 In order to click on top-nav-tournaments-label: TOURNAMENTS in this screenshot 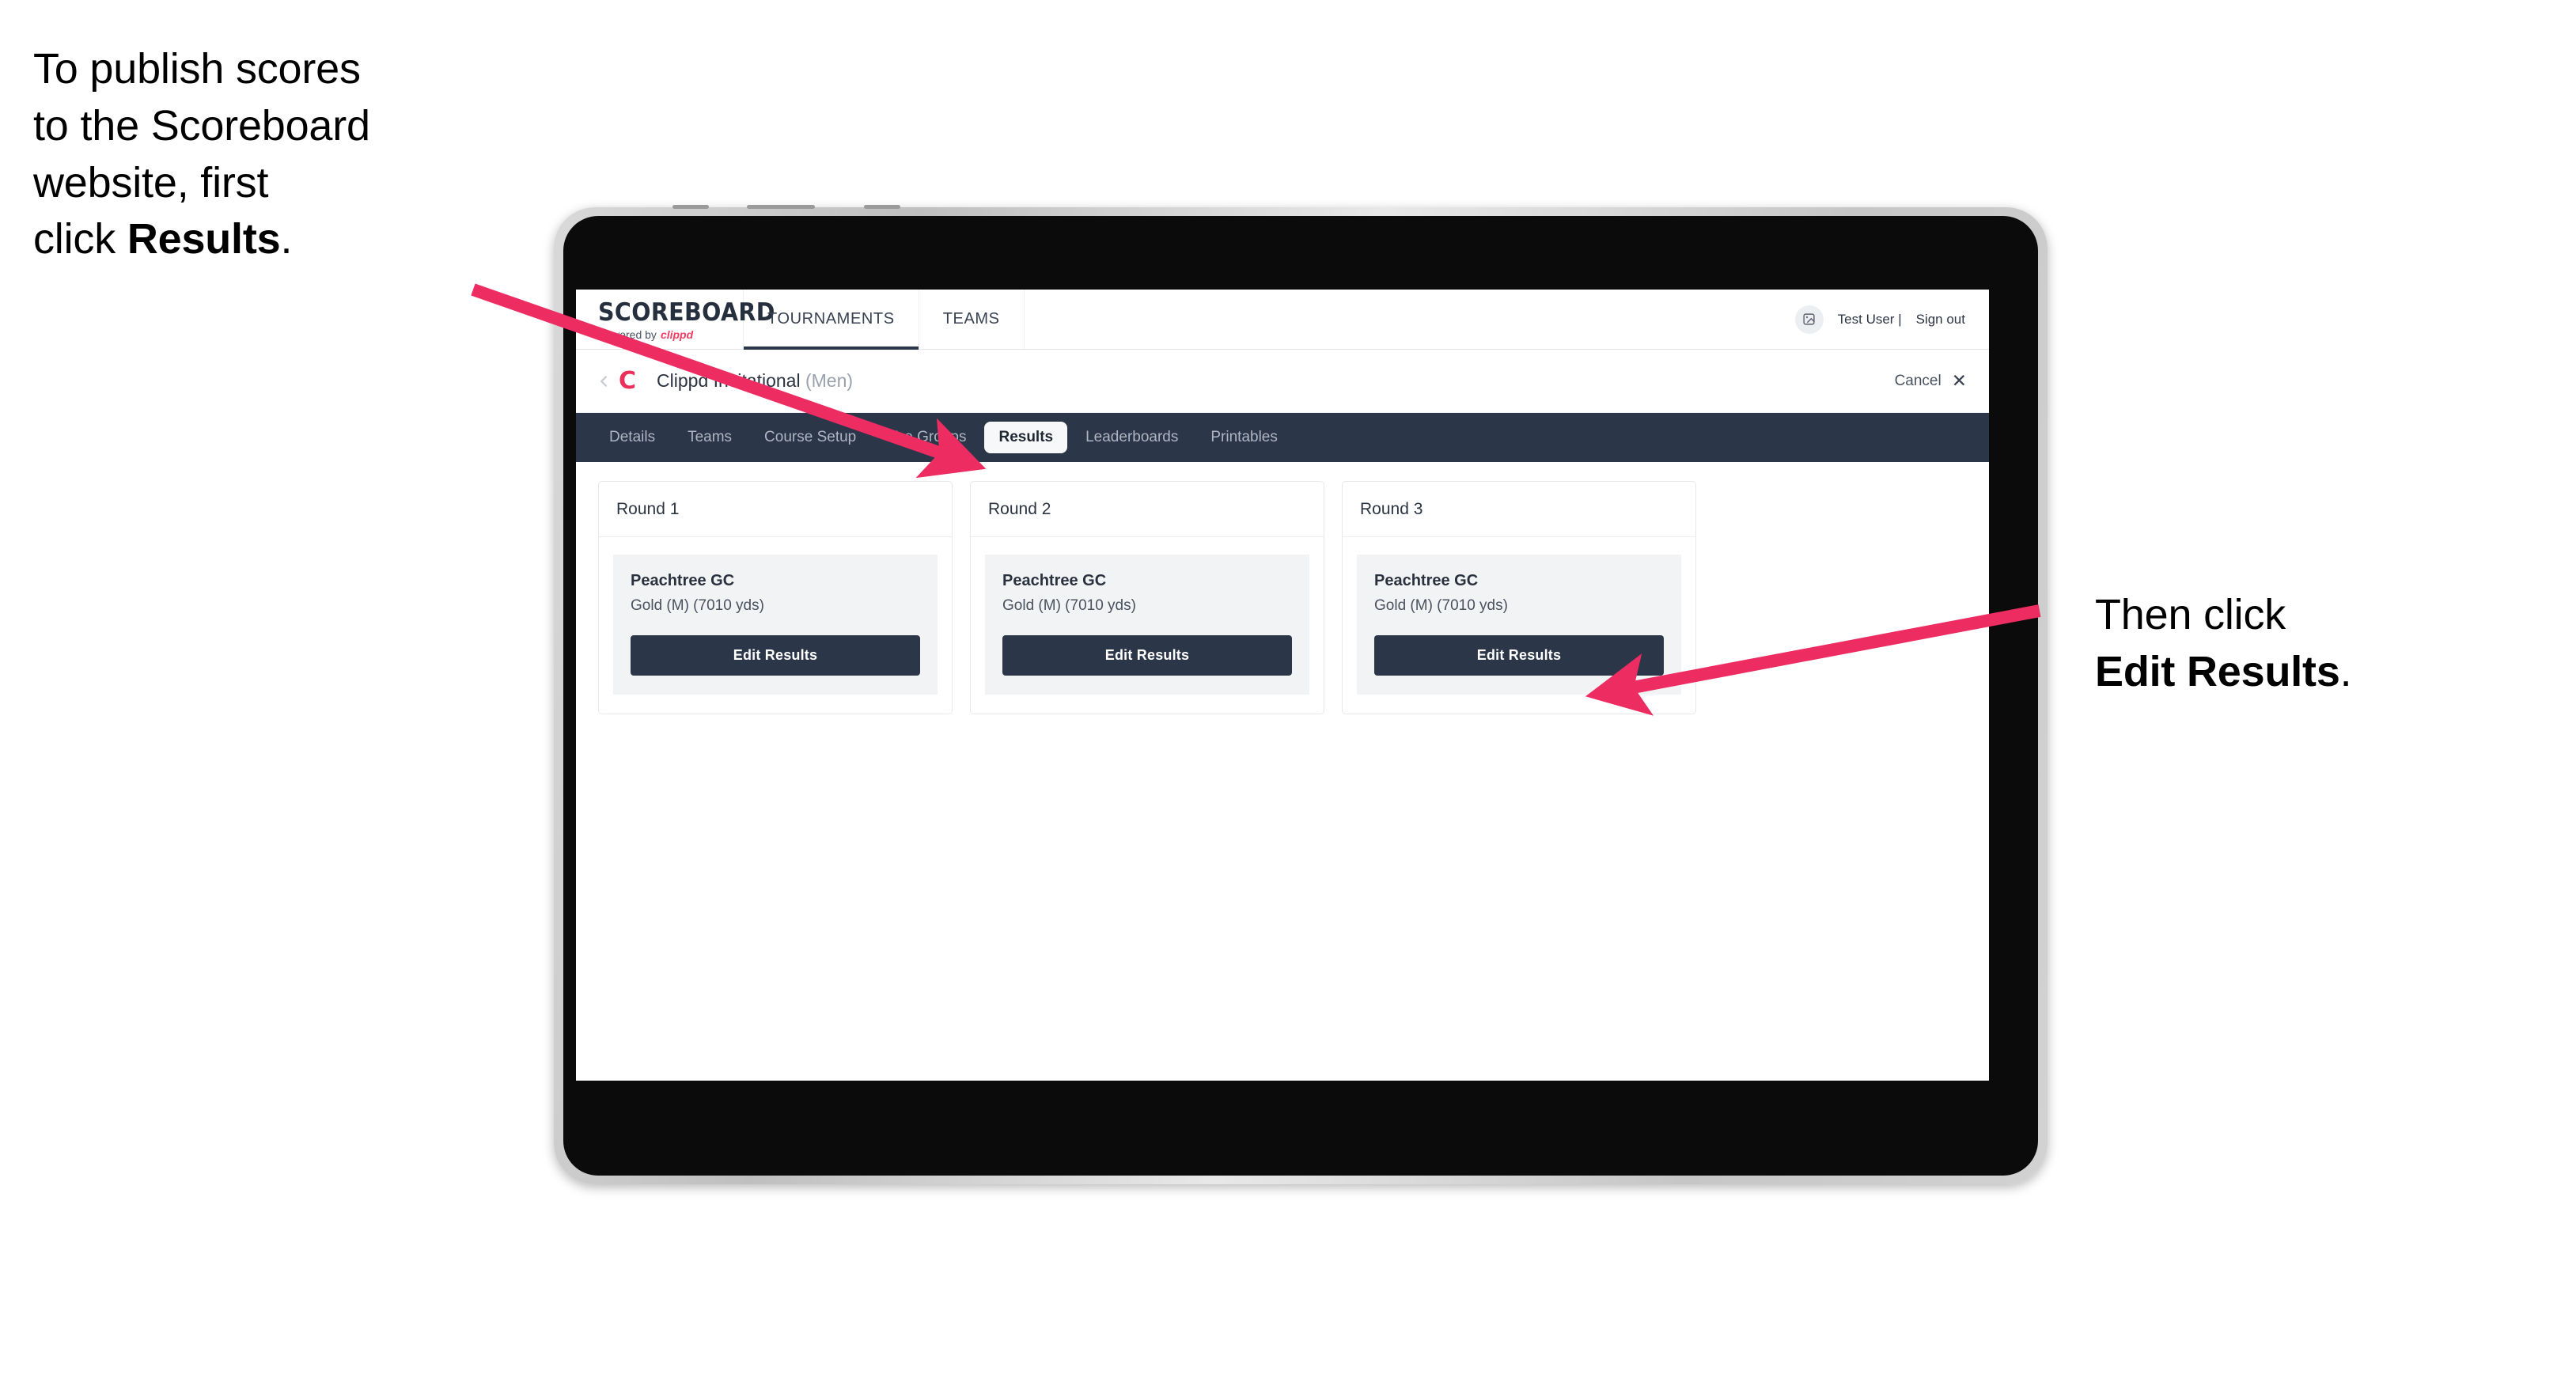, I will do `click(831, 319)`.